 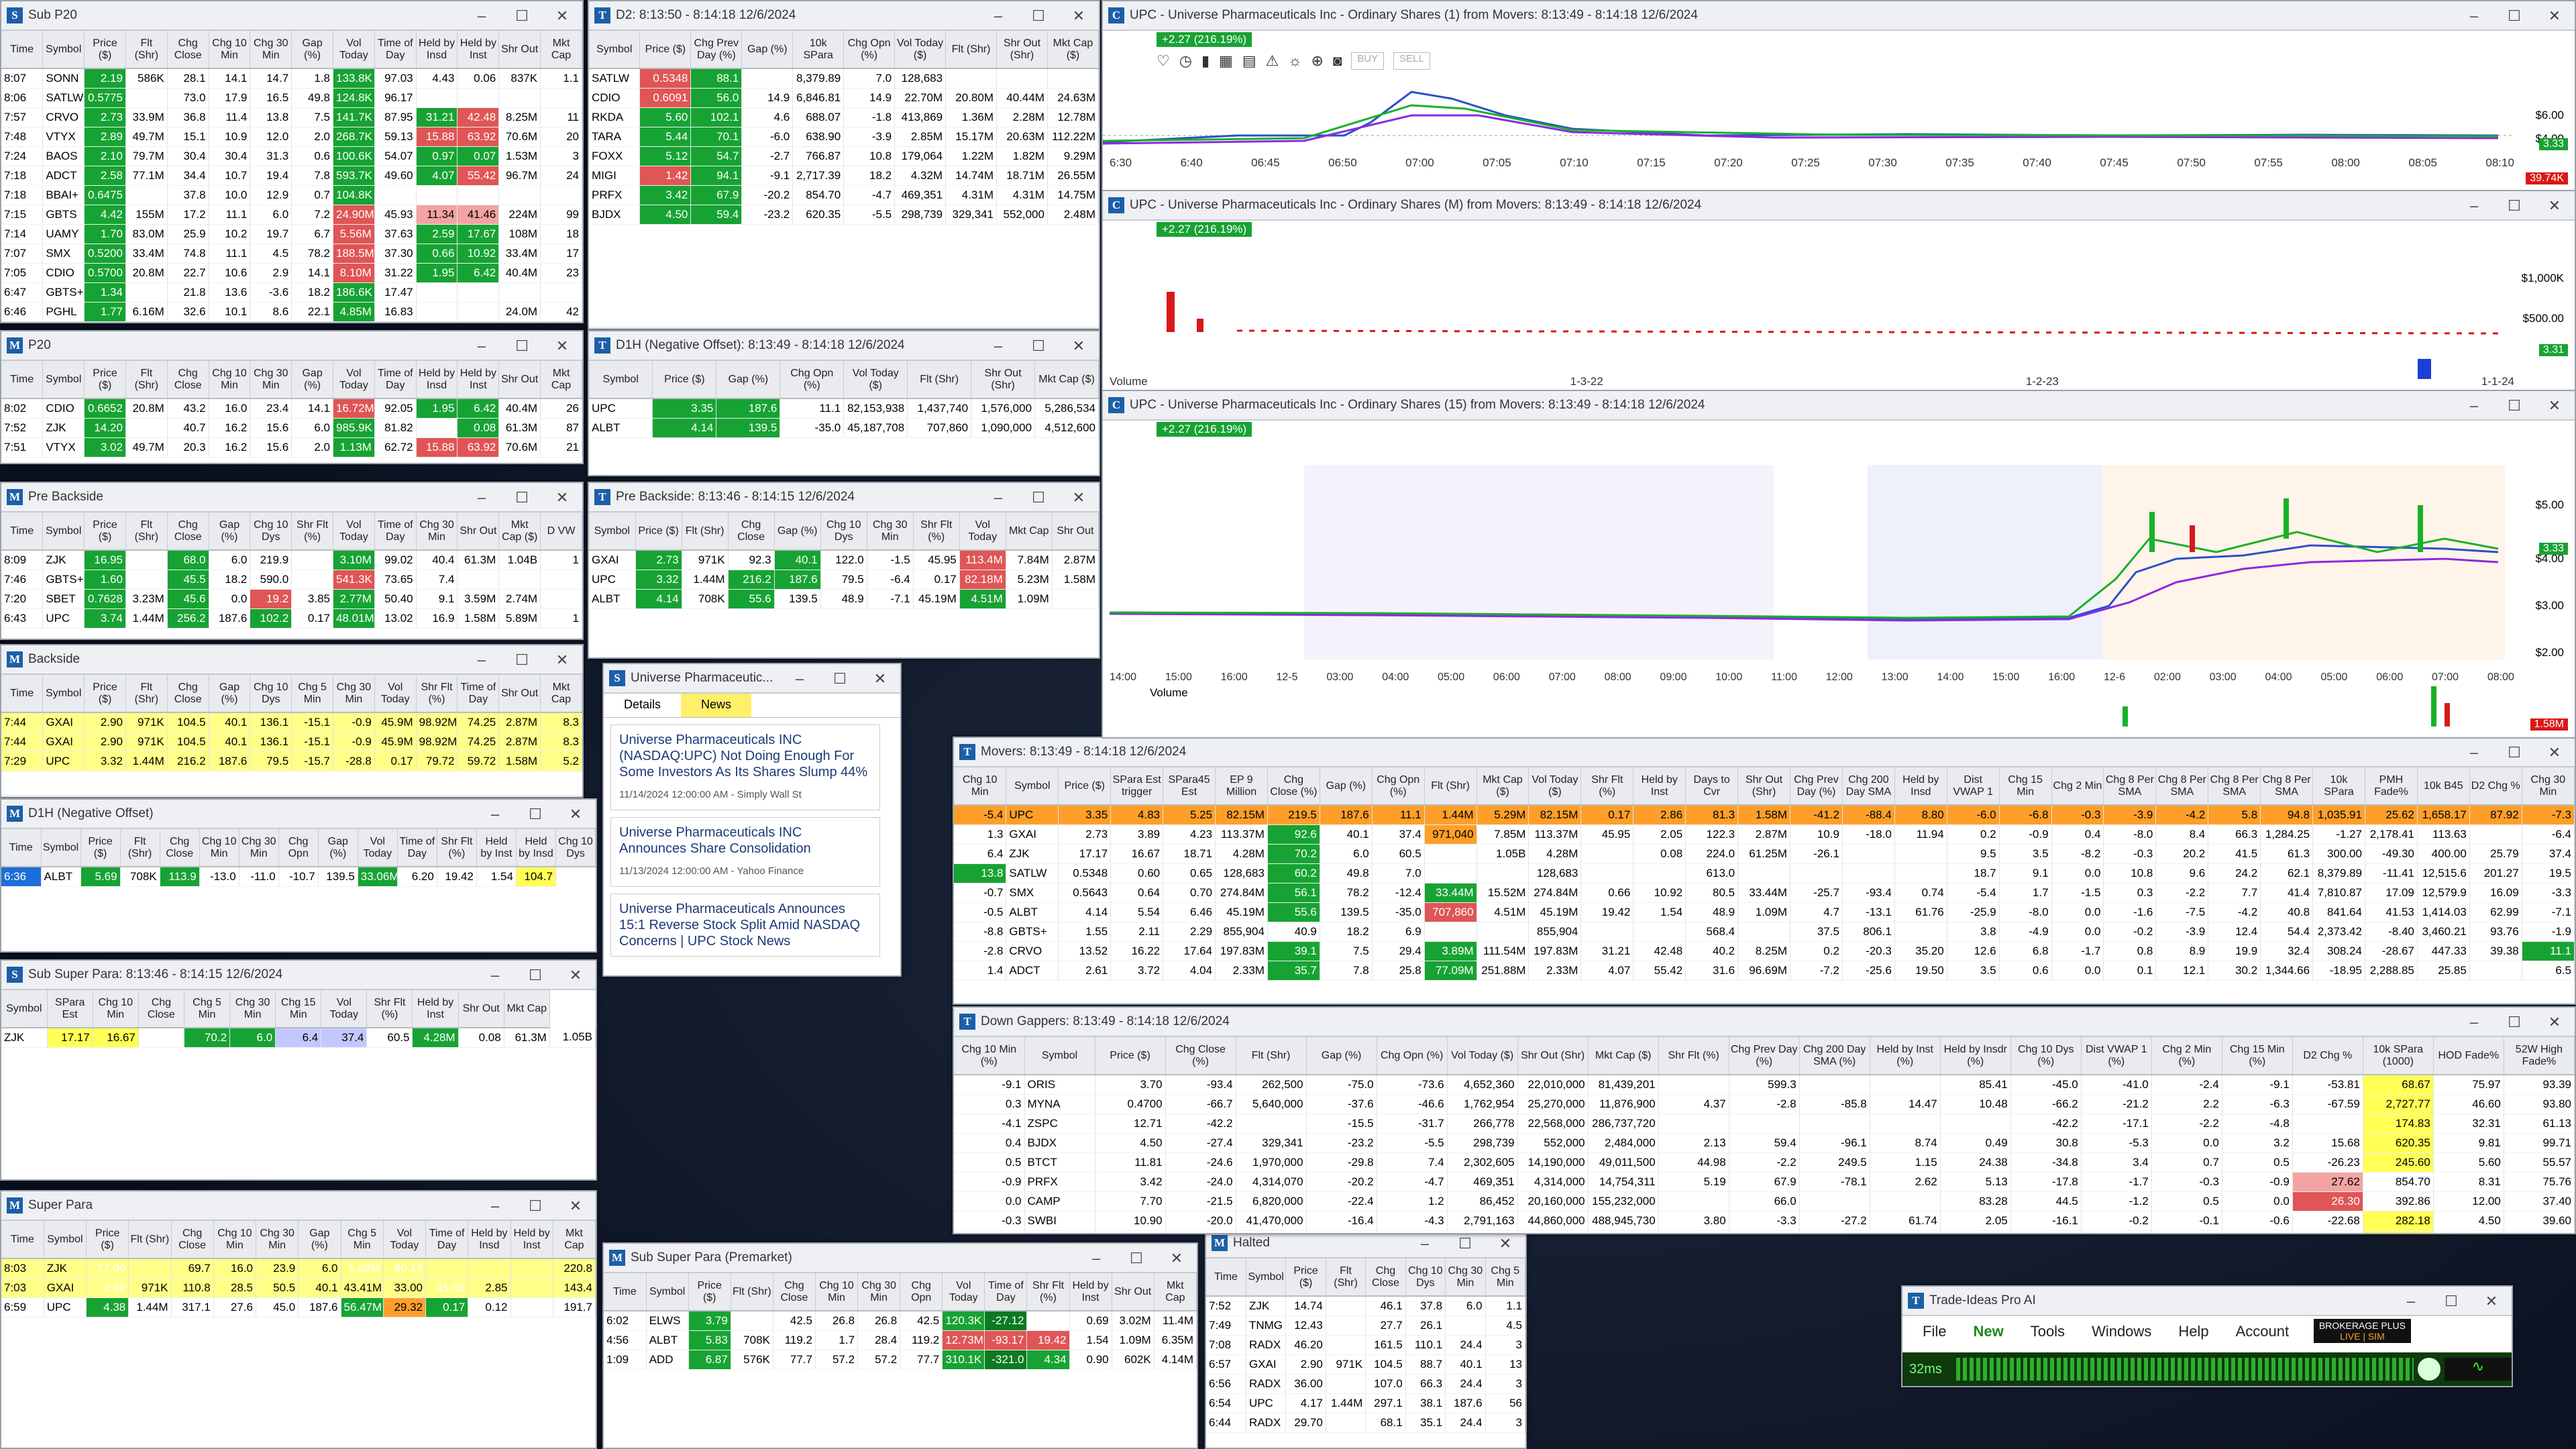 I want to click on column-header: Chg 8 Per SMA, so click(x=2130, y=786).